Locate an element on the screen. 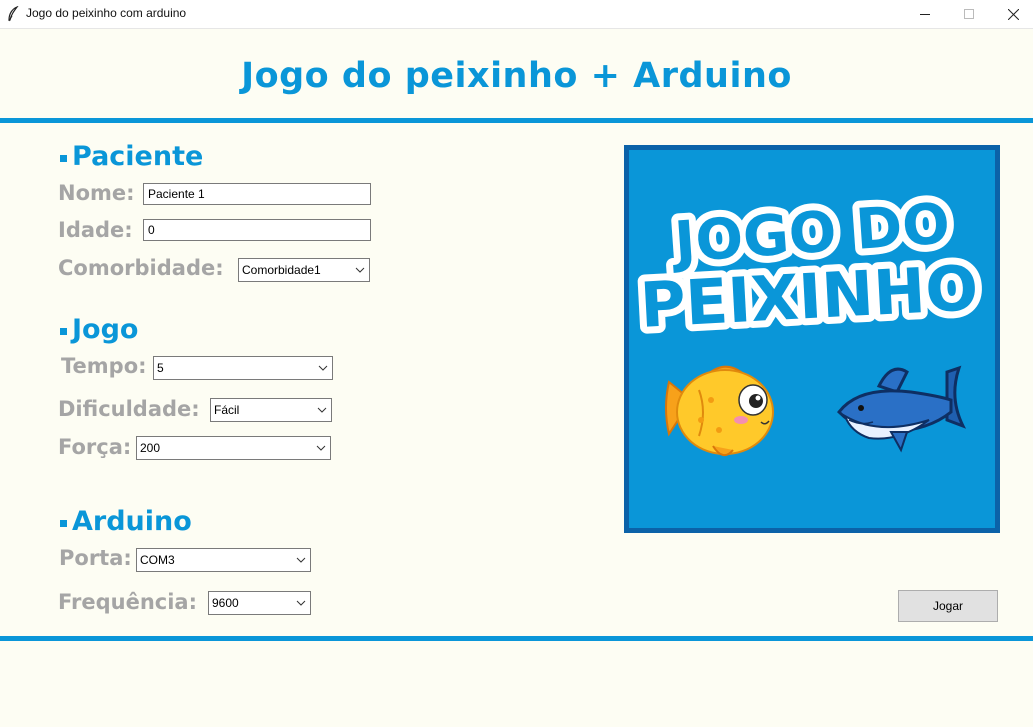 This screenshot has height=727, width=1033. goldfish-icon is located at coordinates (719, 411).